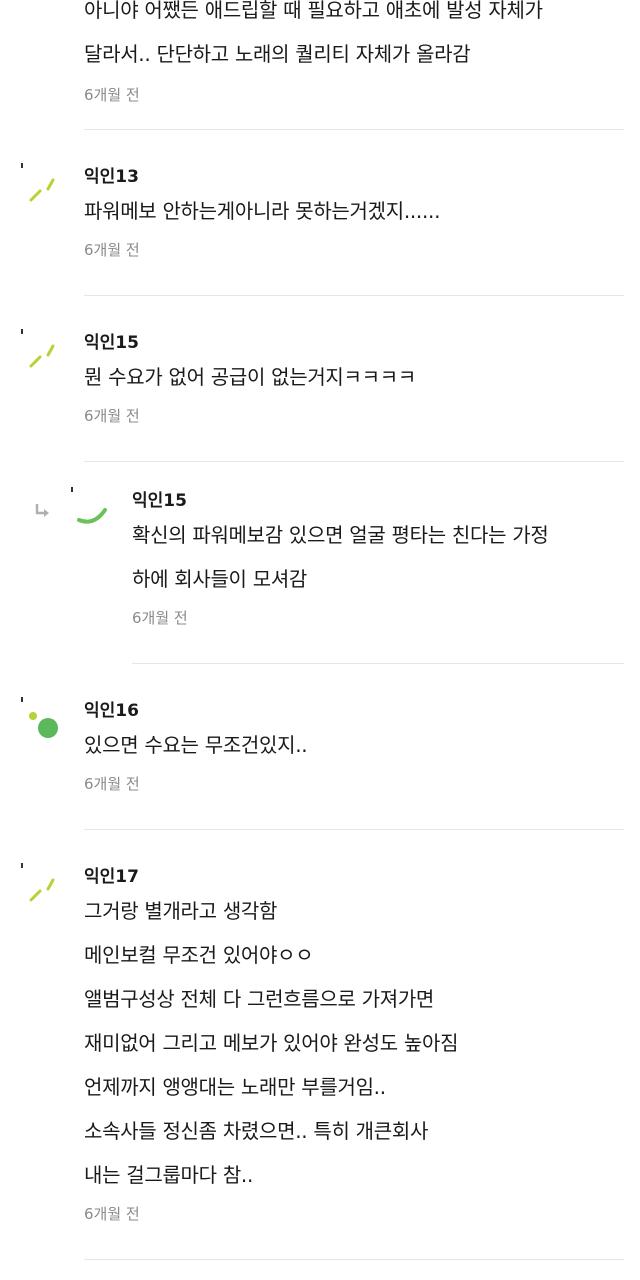 This screenshot has height=1280, width=640. I want to click on arc-icon, so click(89, 505).